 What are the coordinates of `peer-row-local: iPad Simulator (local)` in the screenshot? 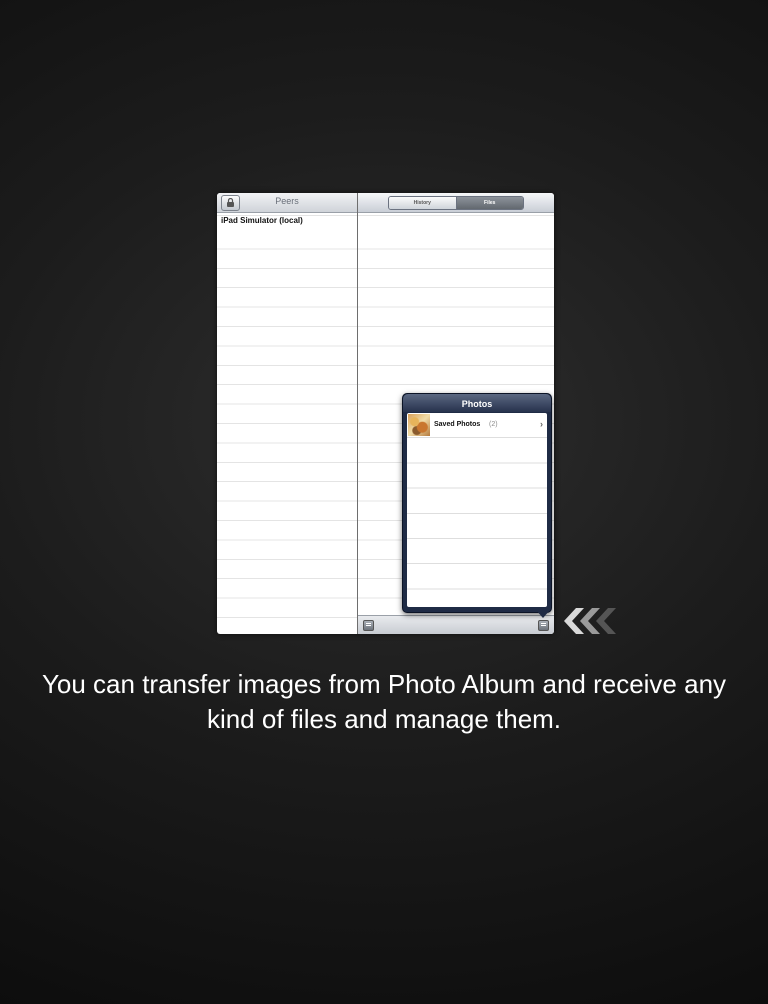 It's located at (262, 220).